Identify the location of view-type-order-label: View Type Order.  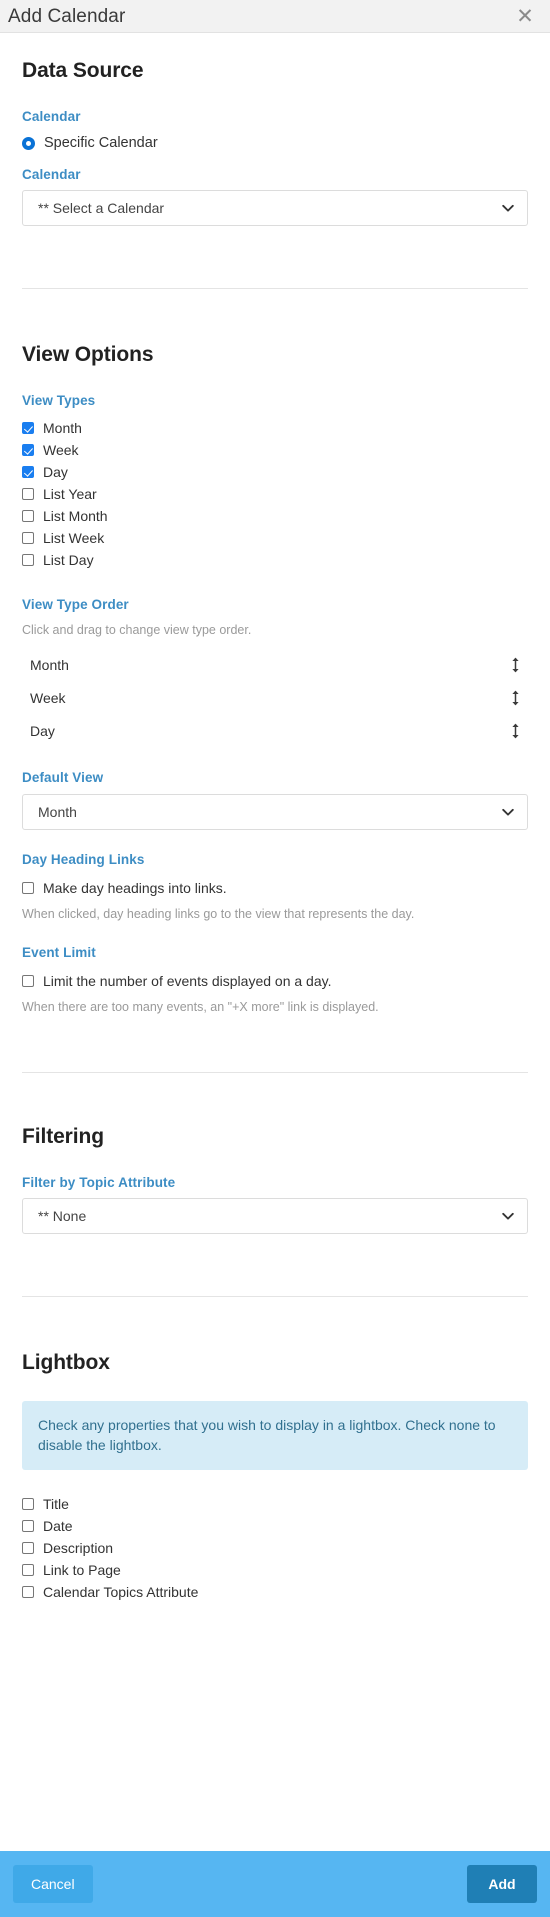
(75, 604).